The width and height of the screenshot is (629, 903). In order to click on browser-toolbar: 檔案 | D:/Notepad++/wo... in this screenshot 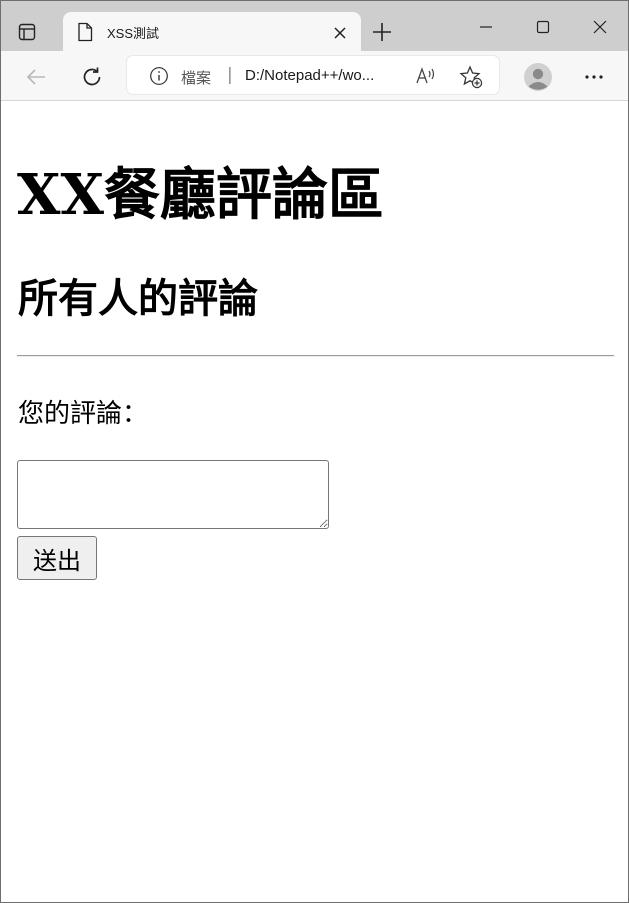, I will do `click(314, 76)`.